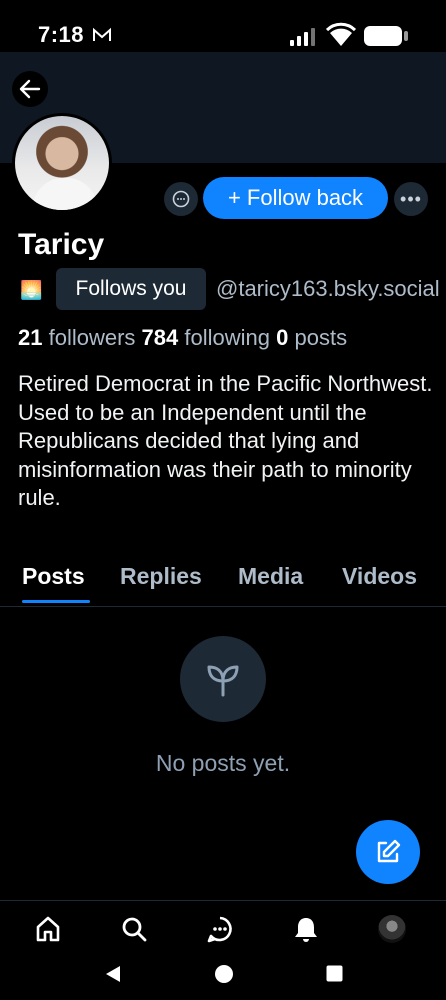 This screenshot has width=446, height=1000. I want to click on following-count: 784, so click(160, 337).